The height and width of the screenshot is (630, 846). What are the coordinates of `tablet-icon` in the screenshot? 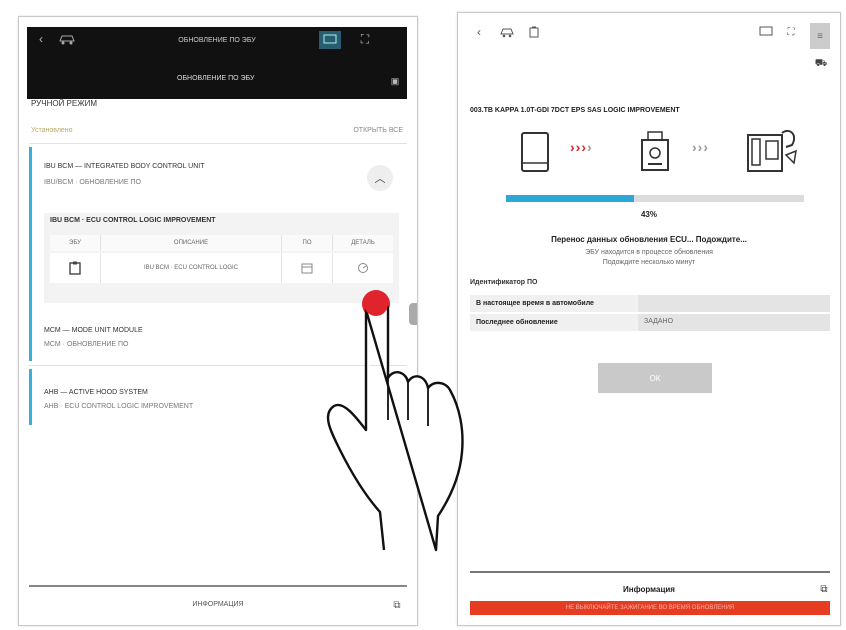 It's located at (535, 154).